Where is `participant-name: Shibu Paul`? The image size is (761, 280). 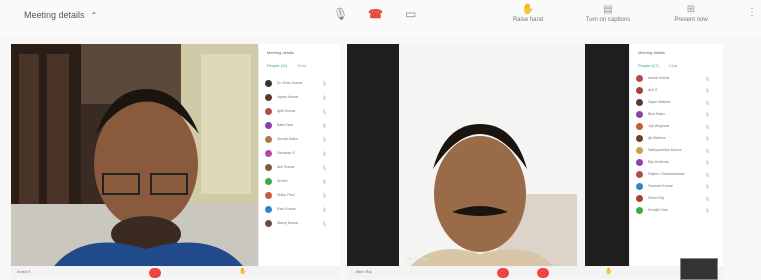
participant-name: Shibu Paul is located at coordinates (286, 195).